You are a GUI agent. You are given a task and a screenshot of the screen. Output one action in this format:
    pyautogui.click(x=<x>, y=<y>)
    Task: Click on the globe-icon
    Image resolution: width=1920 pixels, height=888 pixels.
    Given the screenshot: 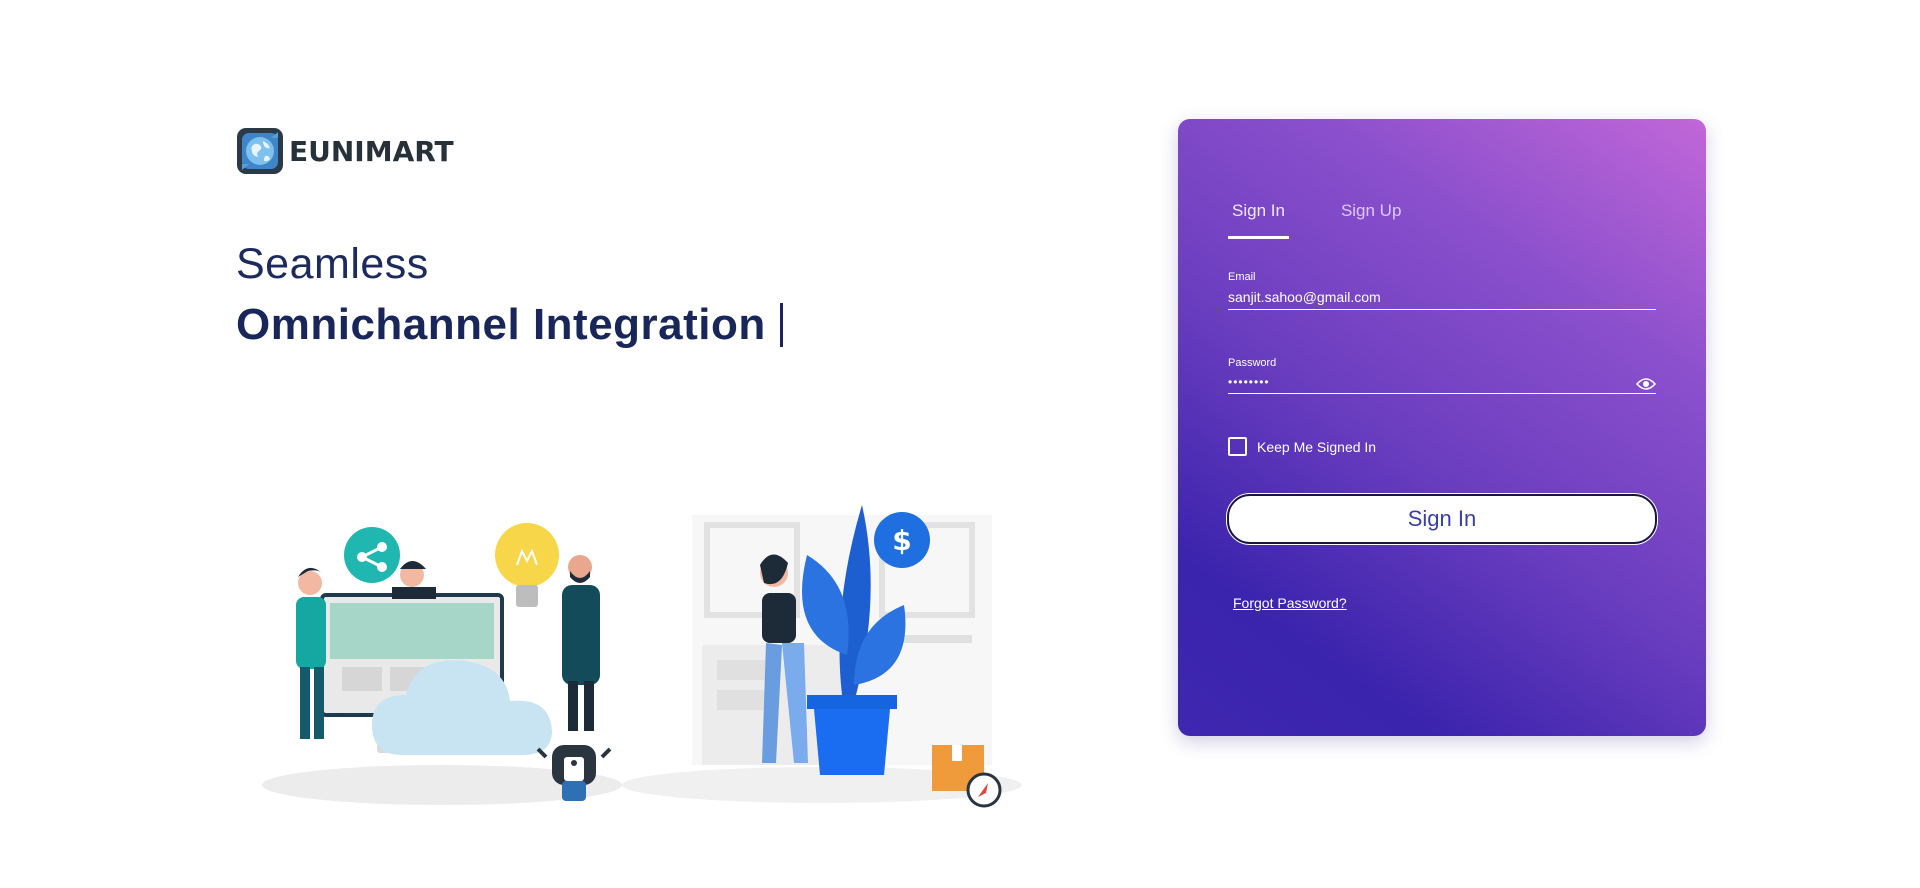 What is the action you would take?
    pyautogui.click(x=260, y=151)
    